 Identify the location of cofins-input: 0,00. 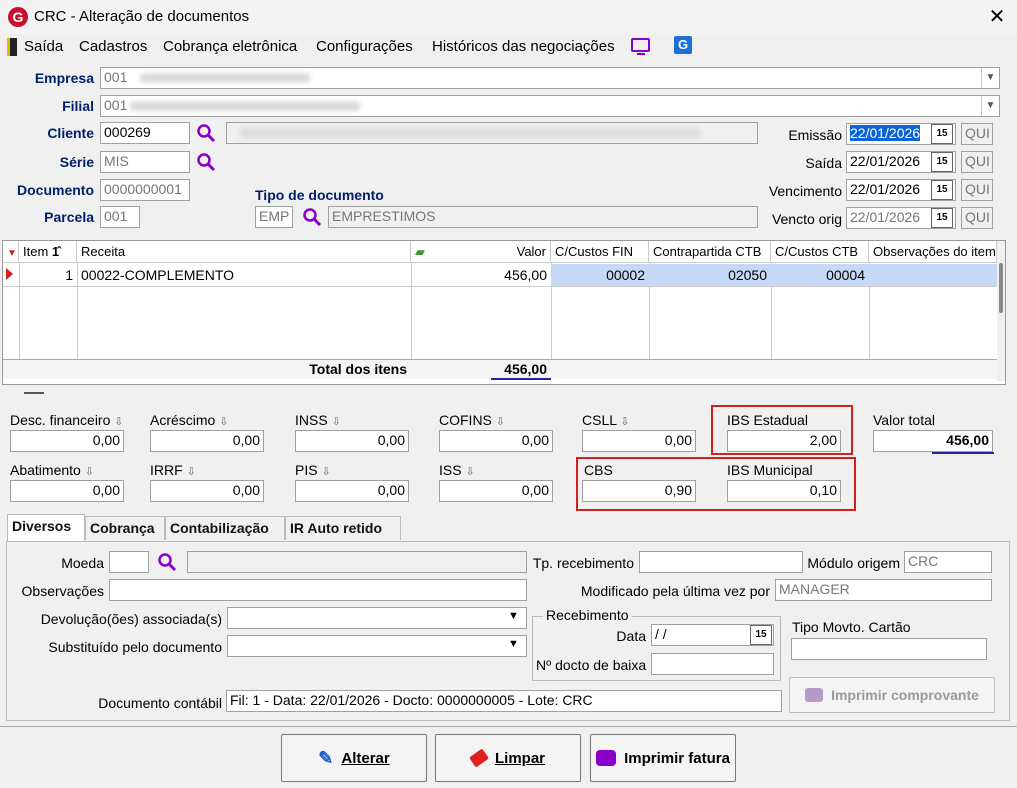
(496, 441).